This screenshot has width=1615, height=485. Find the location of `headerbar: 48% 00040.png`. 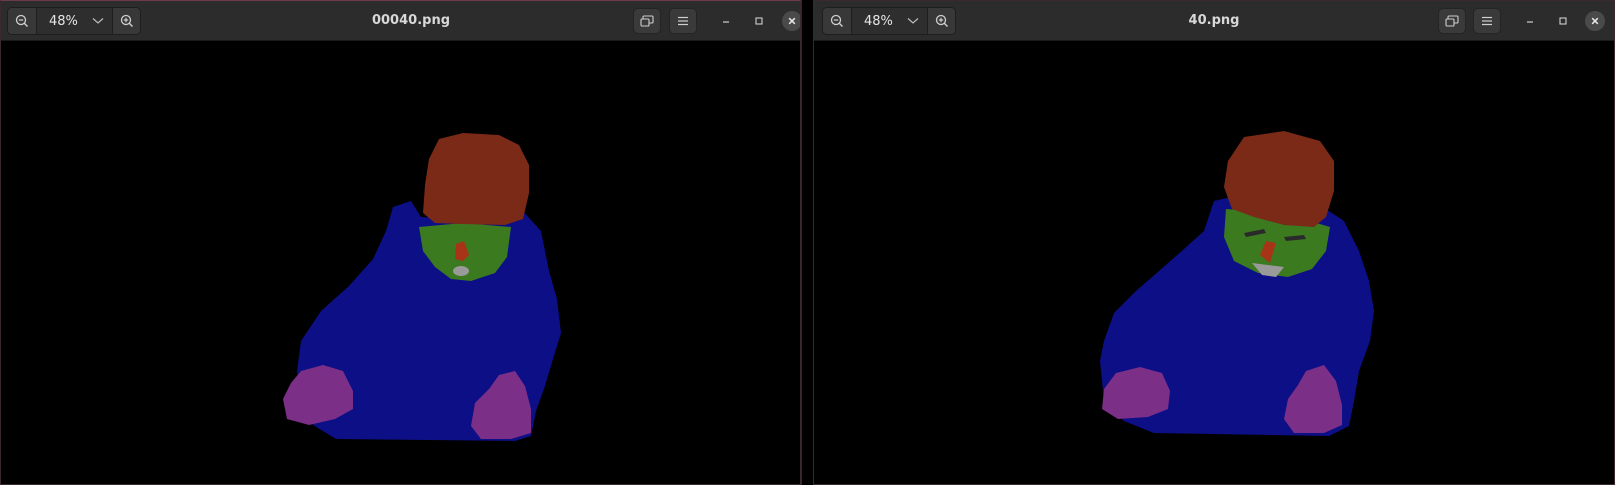

headerbar: 48% 00040.png is located at coordinates (400, 21).